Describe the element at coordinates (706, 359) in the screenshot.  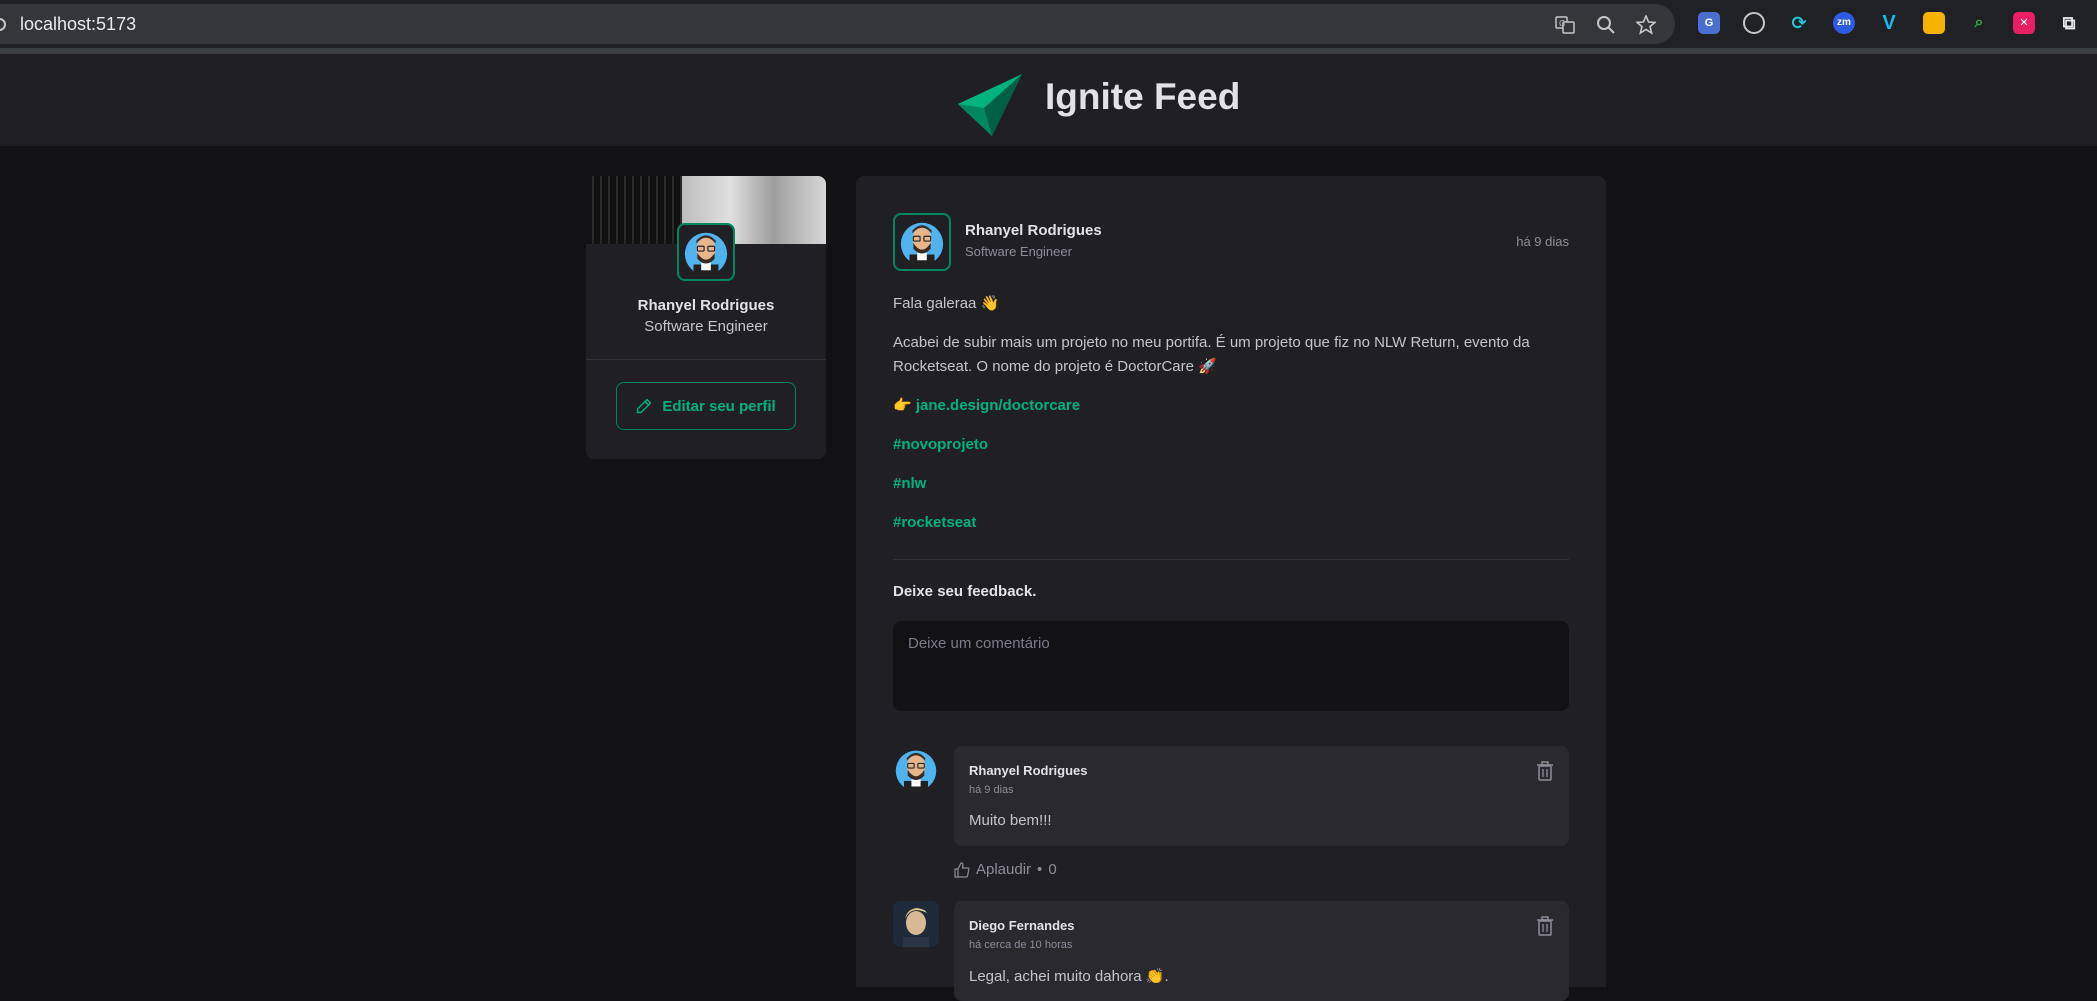
I see `sidebar-divider` at that location.